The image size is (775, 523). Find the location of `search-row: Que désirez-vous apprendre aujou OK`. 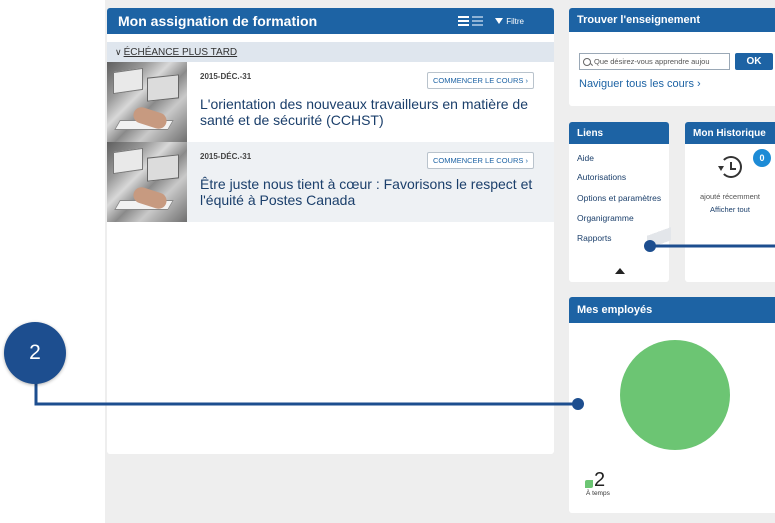

search-row: Que désirez-vous apprendre aujou OK is located at coordinates (676, 61).